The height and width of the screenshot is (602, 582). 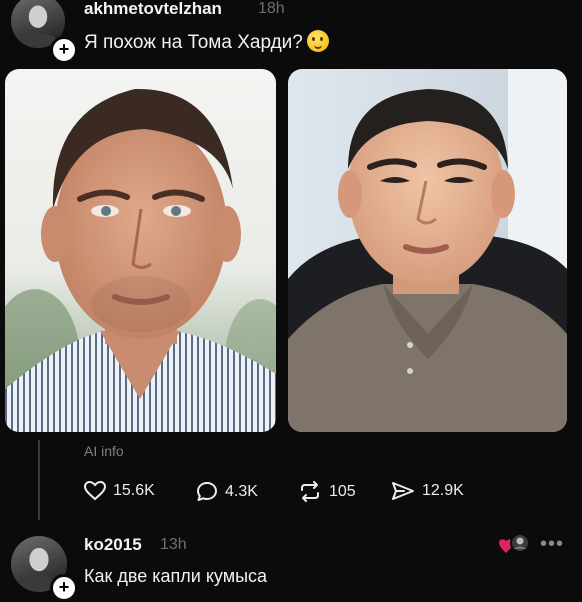 I want to click on like-button: 15.6K, so click(x=119, y=491).